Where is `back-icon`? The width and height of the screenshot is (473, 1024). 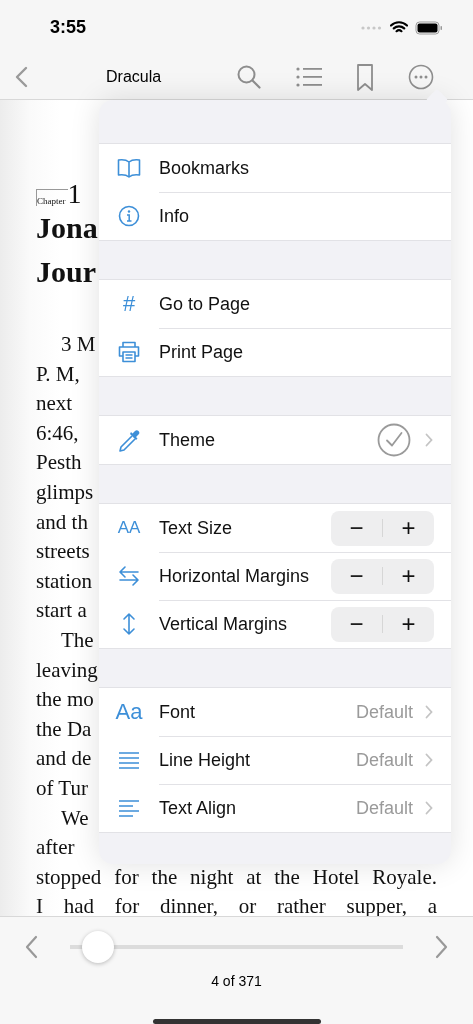 back-icon is located at coordinates (21, 77).